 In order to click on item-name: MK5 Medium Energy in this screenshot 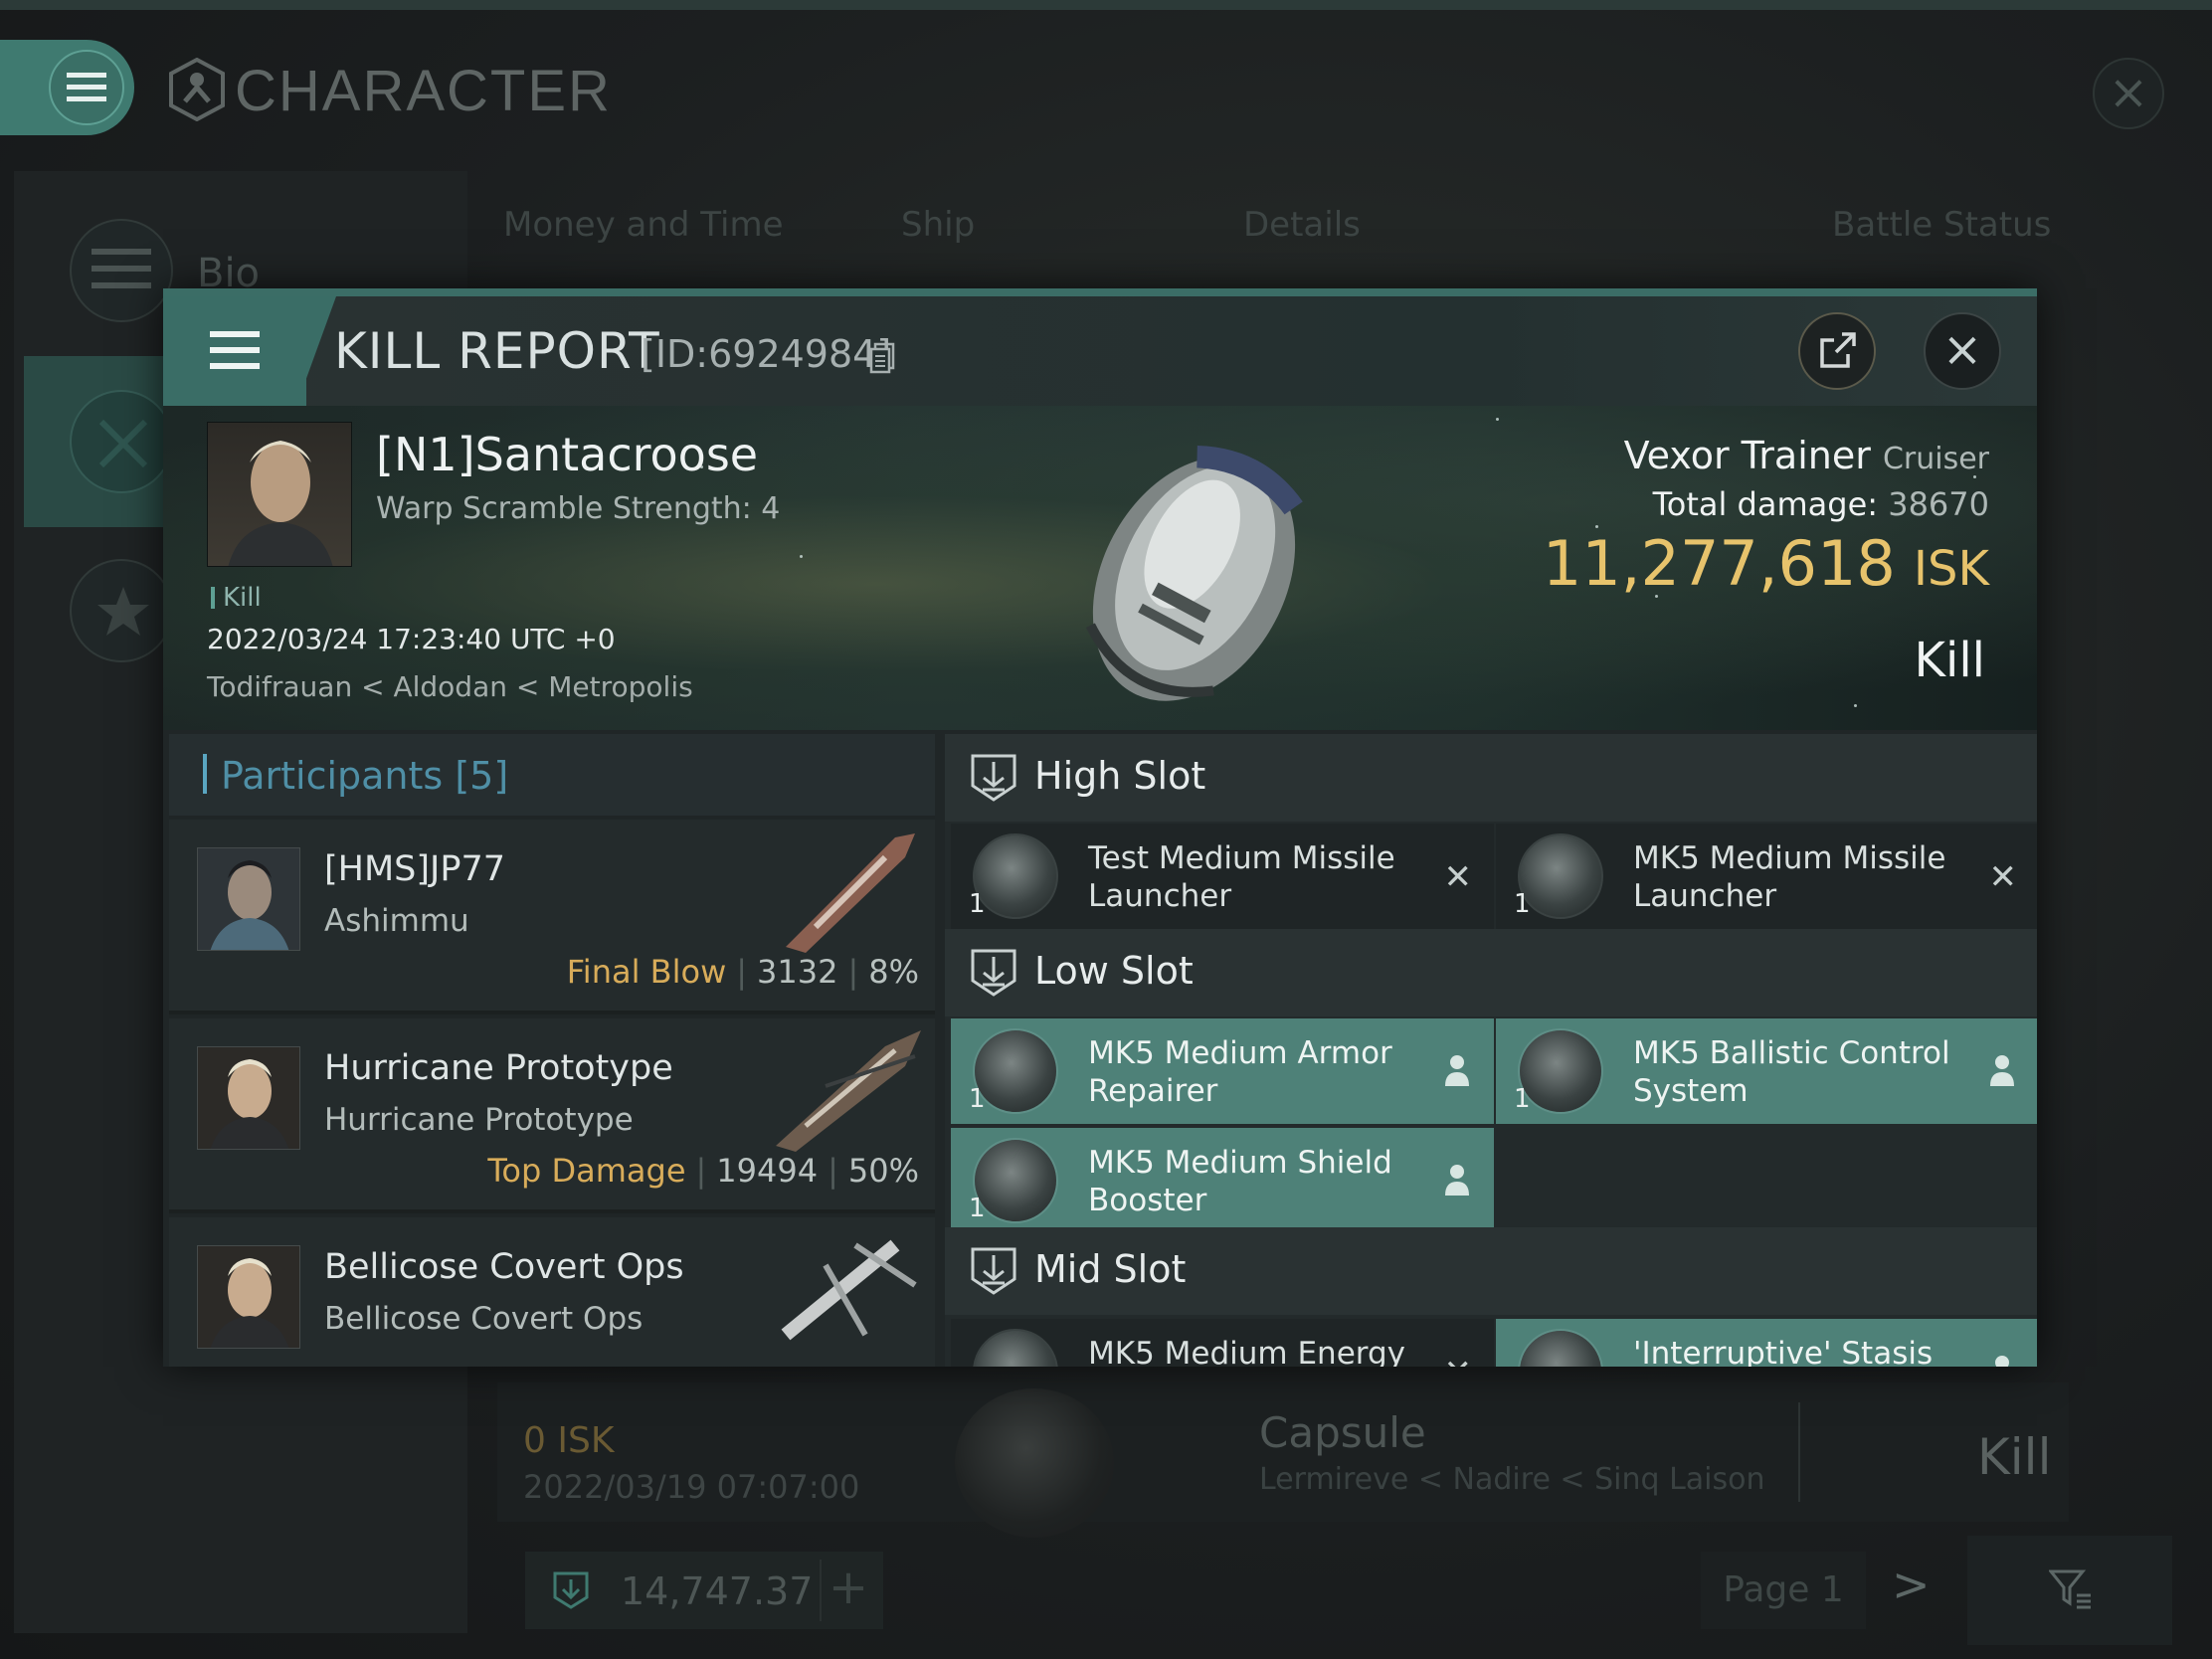, I will do `click(1246, 1351)`.